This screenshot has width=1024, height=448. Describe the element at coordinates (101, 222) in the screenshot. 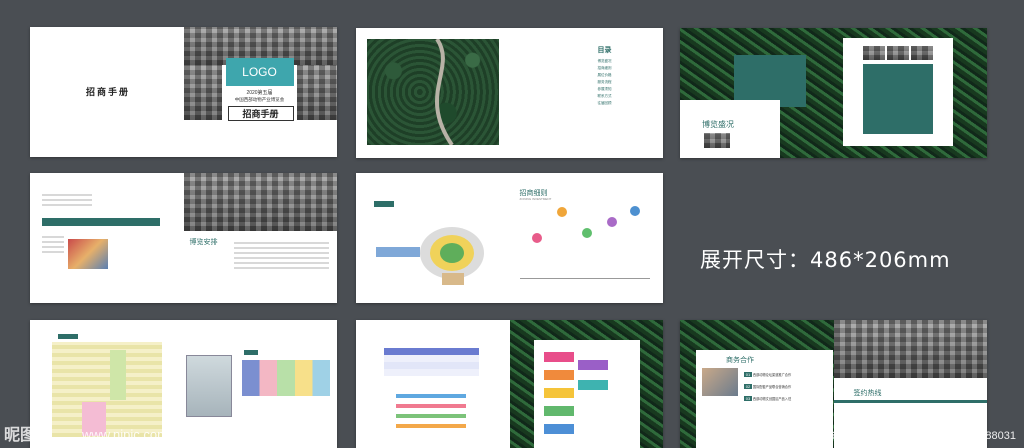

I see `arrangement-banner` at that location.